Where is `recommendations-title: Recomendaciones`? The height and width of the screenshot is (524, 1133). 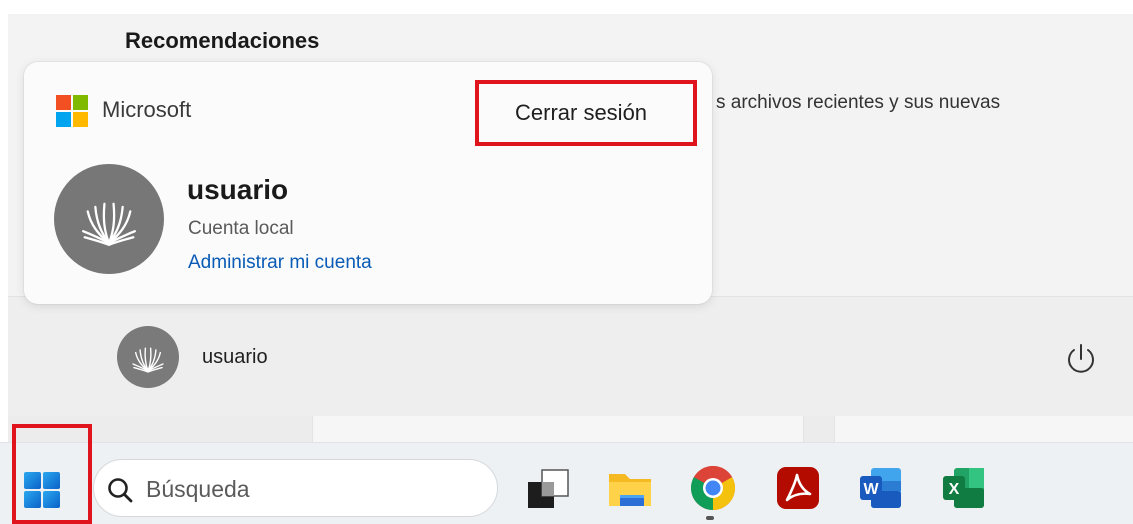
recommendations-title: Recomendaciones is located at coordinates (222, 40).